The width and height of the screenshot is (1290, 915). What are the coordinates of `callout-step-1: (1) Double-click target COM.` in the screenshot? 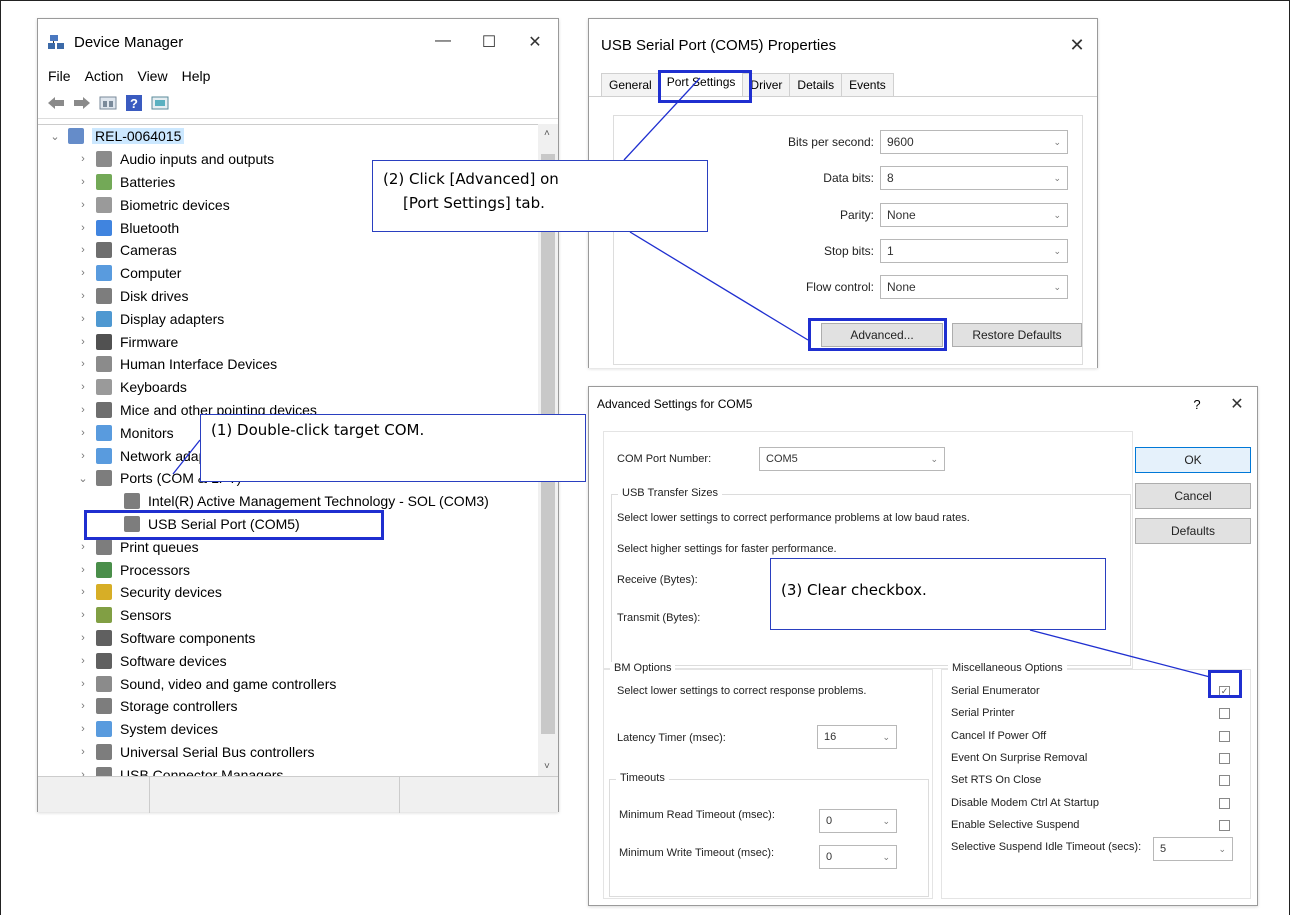 It's located at (393, 448).